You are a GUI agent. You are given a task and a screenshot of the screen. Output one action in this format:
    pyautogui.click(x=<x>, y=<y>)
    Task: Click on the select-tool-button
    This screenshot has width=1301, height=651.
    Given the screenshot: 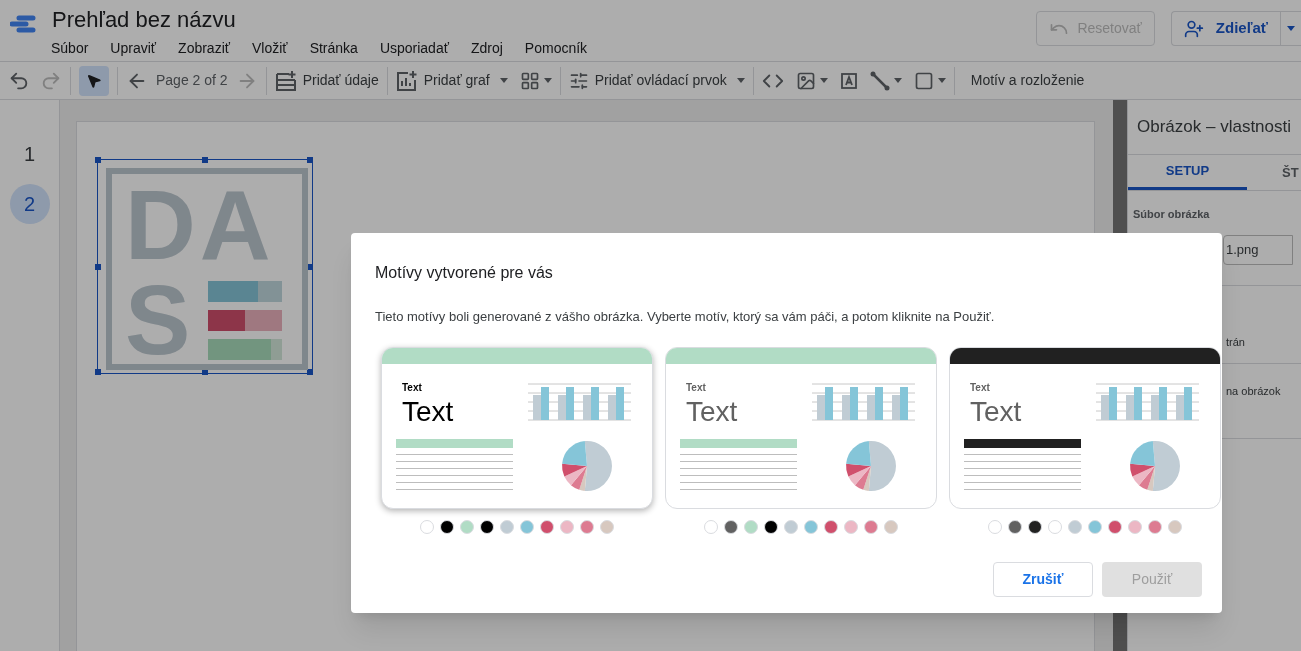 What is the action you would take?
    pyautogui.click(x=94, y=80)
    